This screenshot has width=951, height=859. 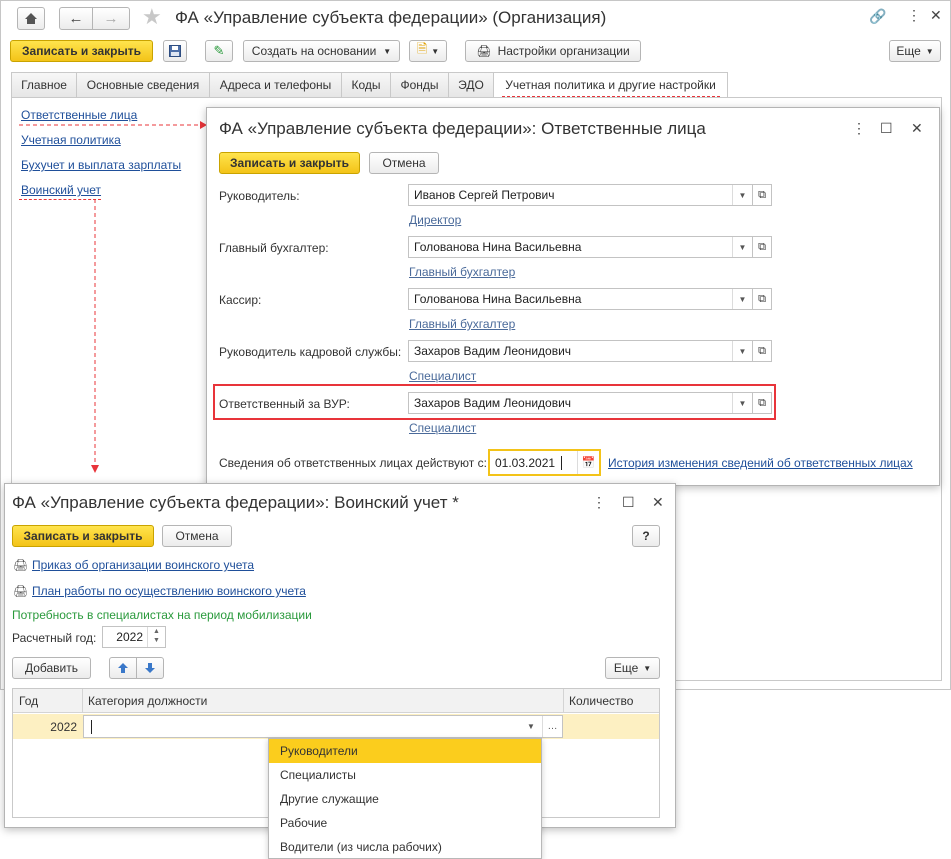 What do you see at coordinates (632, 668) in the screenshot?
I see `military-more-button: Еще ▼` at bounding box center [632, 668].